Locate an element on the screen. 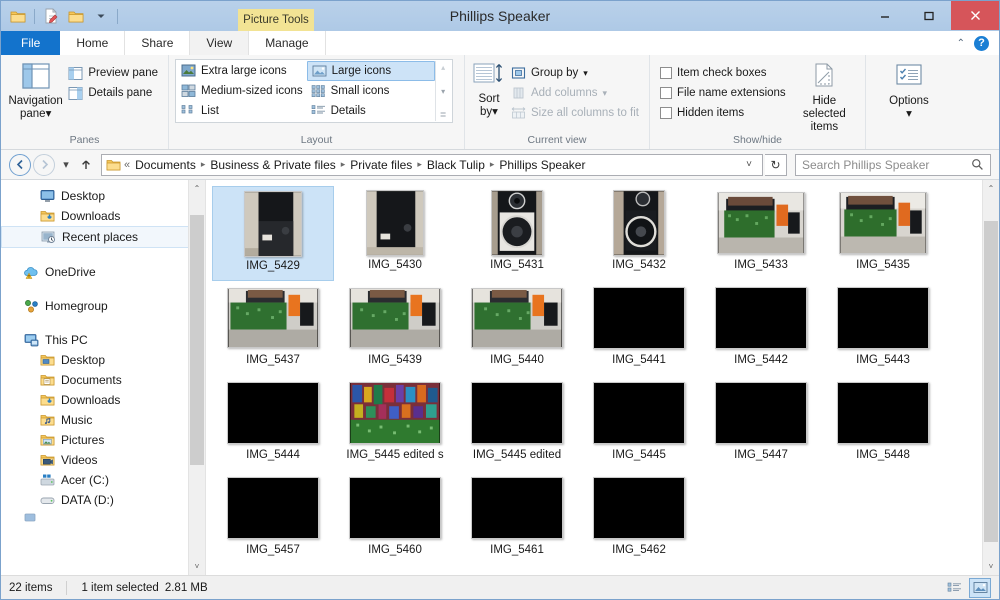 The width and height of the screenshot is (1000, 600). file-item: IMG_5437 is located at coordinates (273, 328).